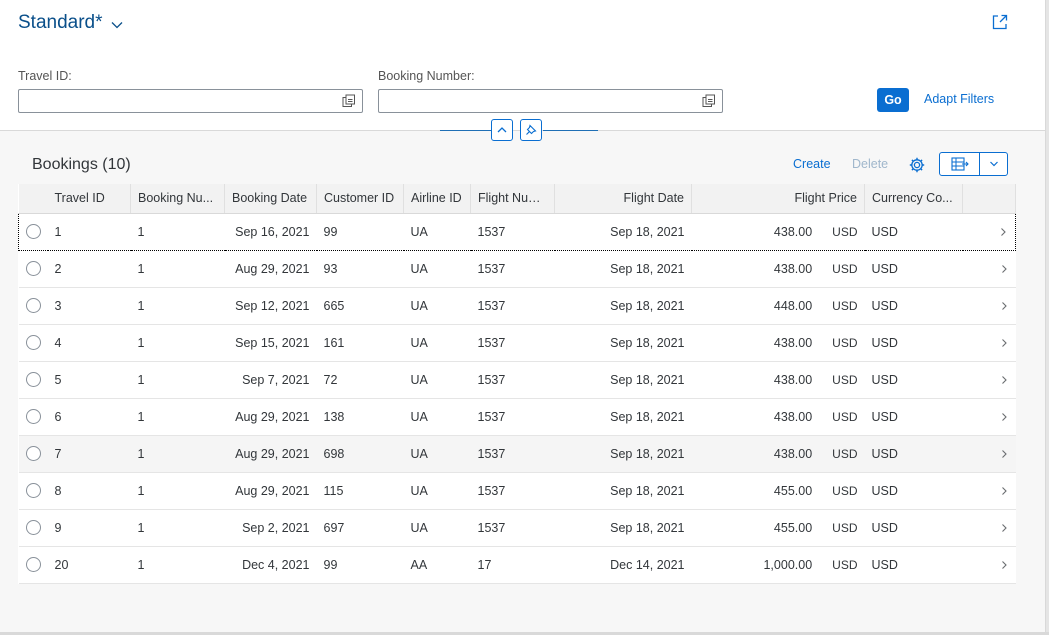 Image resolution: width=1049 pixels, height=635 pixels. Describe the element at coordinates (778, 528) in the screenshot. I see `flight-price-cell: 455.00 USD` at that location.